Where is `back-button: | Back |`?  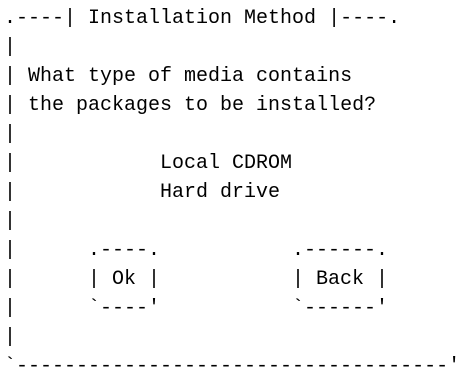
back-button: | Back | is located at coordinates (340, 279).